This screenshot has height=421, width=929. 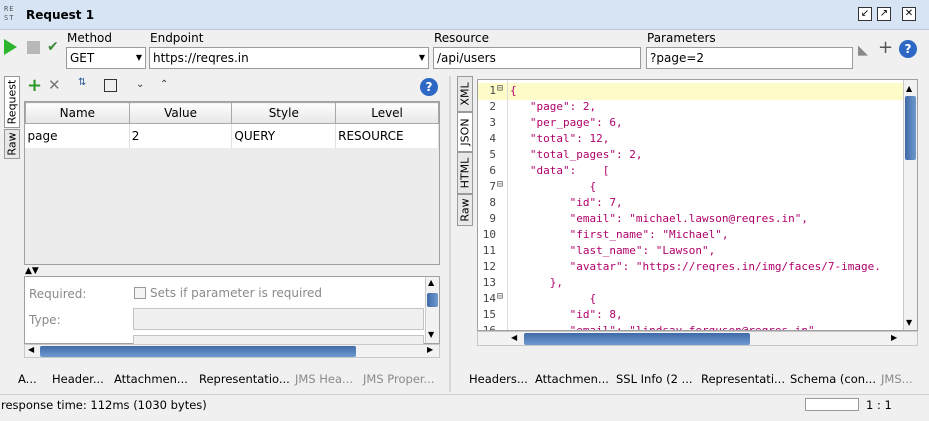 What do you see at coordinates (34, 85) in the screenshot?
I see `add-param-icon: +` at bounding box center [34, 85].